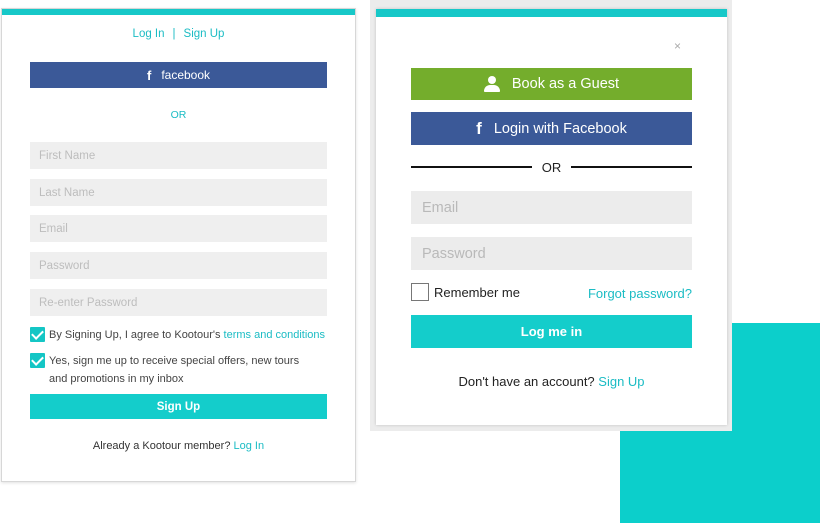  I want to click on book-as-guest-button: Book as a Guest, so click(551, 84).